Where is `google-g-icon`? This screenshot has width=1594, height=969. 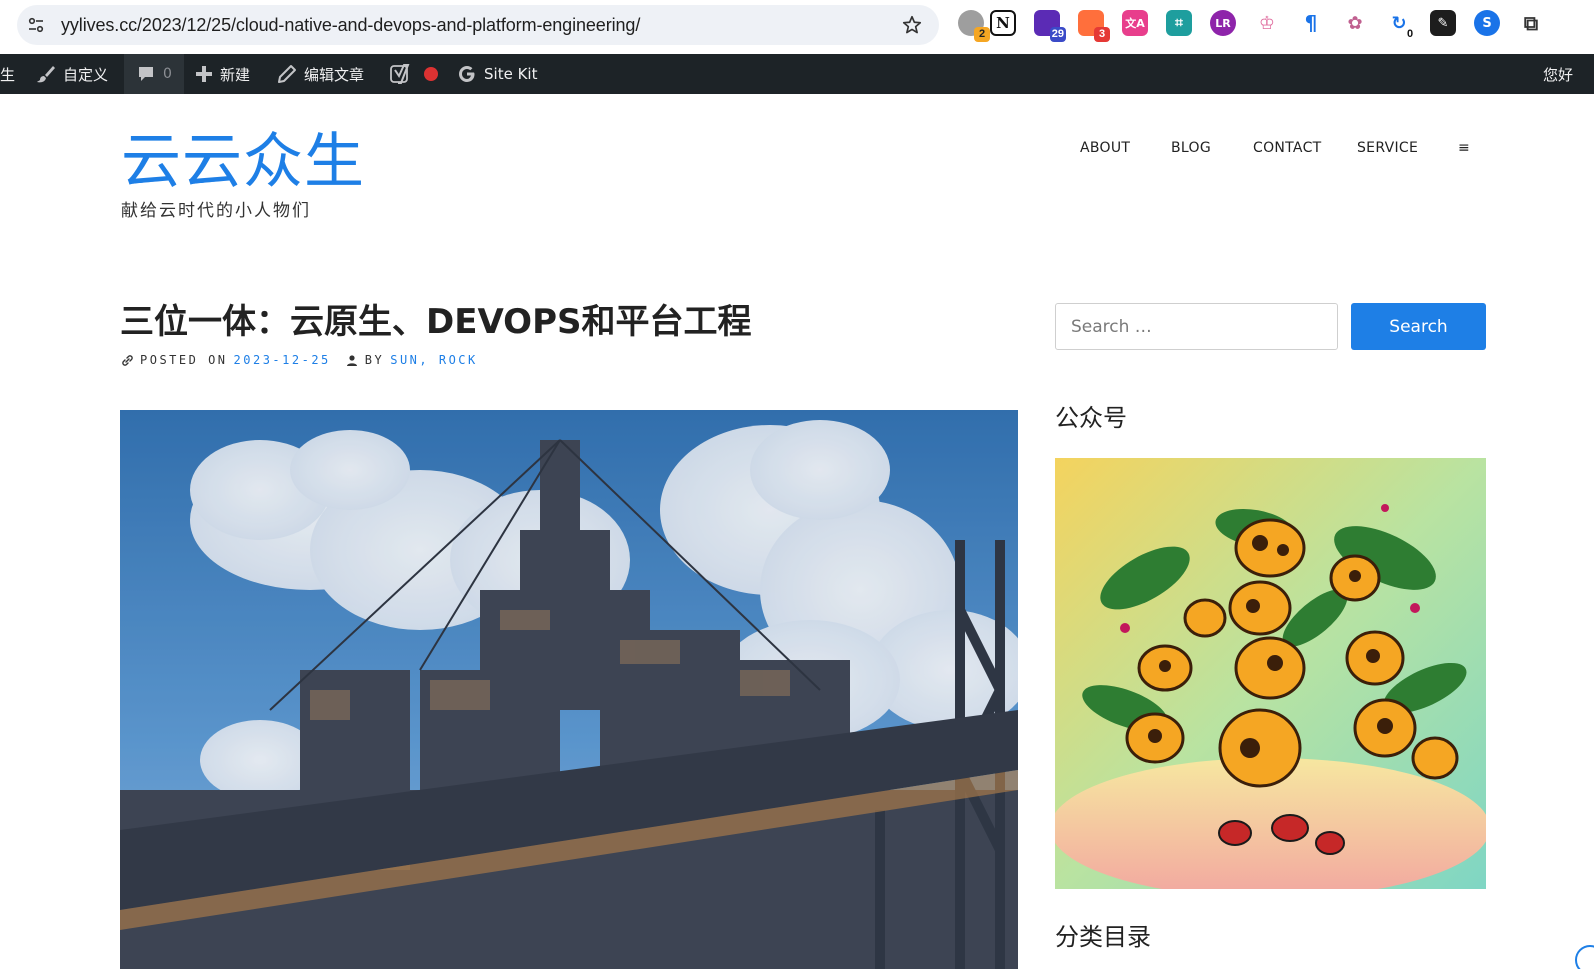 google-g-icon is located at coordinates (467, 74).